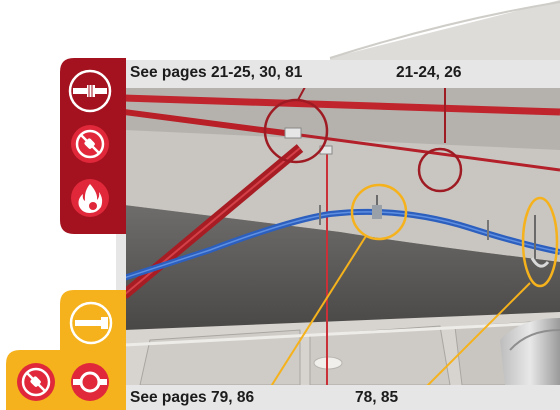 This screenshot has width=560, height=410. I want to click on label-see-pages-top-left: See pages 21-25, 30, 81, so click(216, 72).